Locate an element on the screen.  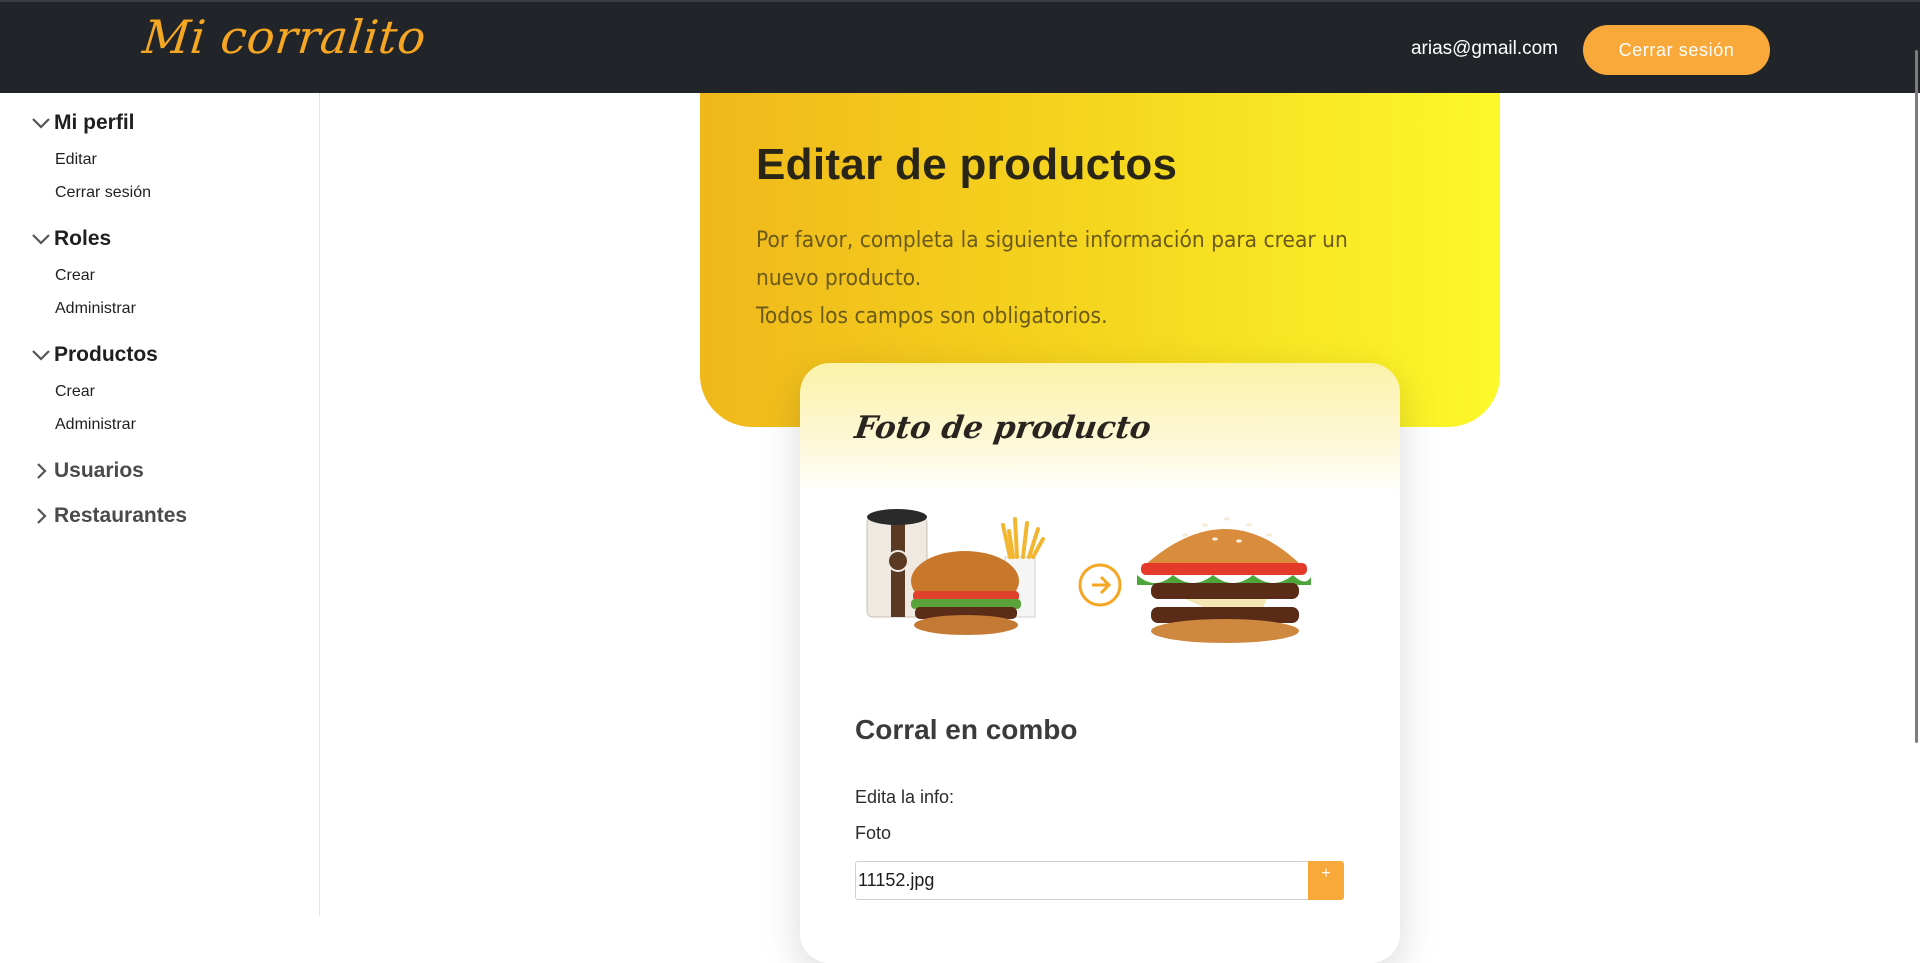
card-title: Foto de producto is located at coordinates (1003, 428).